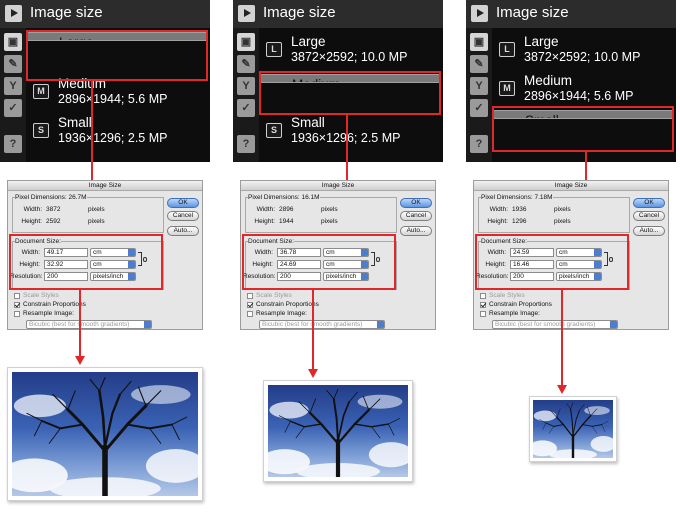 This screenshot has width=680, height=512. Describe the element at coordinates (519, 209) in the screenshot. I see `pixel-width-value: 1936` at that location.